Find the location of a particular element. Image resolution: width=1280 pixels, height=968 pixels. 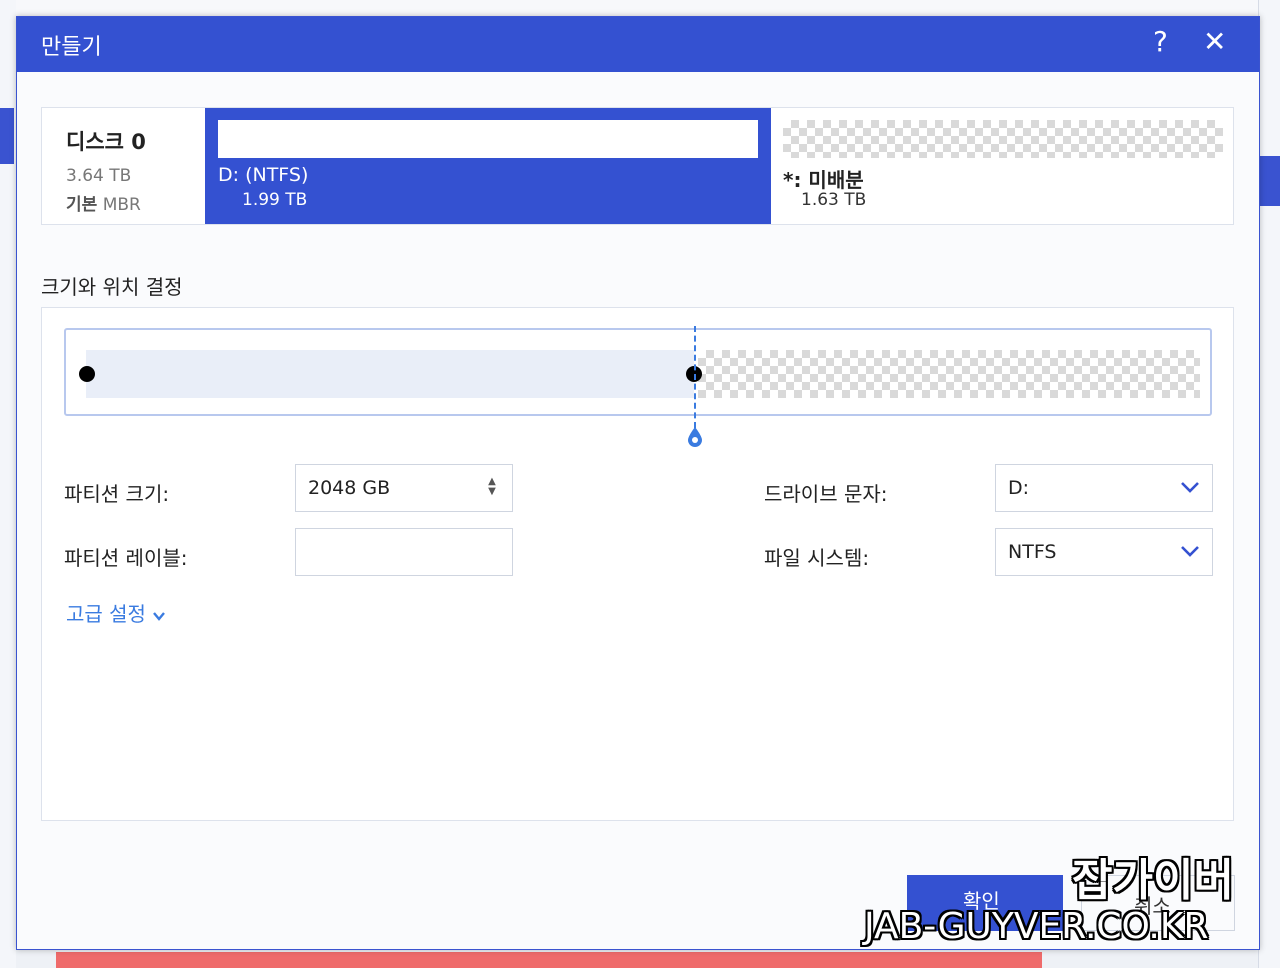

partition-size-value: 2048 GB is located at coordinates (349, 488).